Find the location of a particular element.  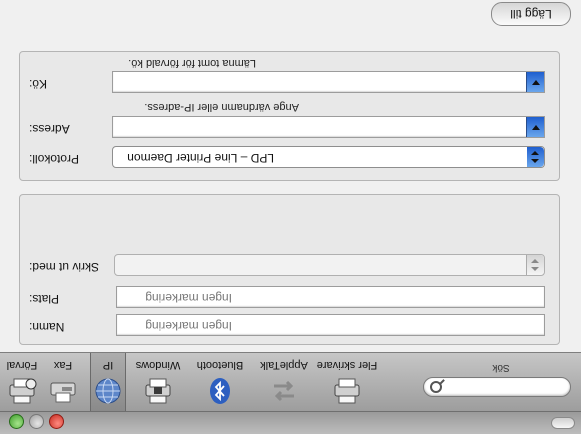

search-label: Sök is located at coordinates (501, 367).